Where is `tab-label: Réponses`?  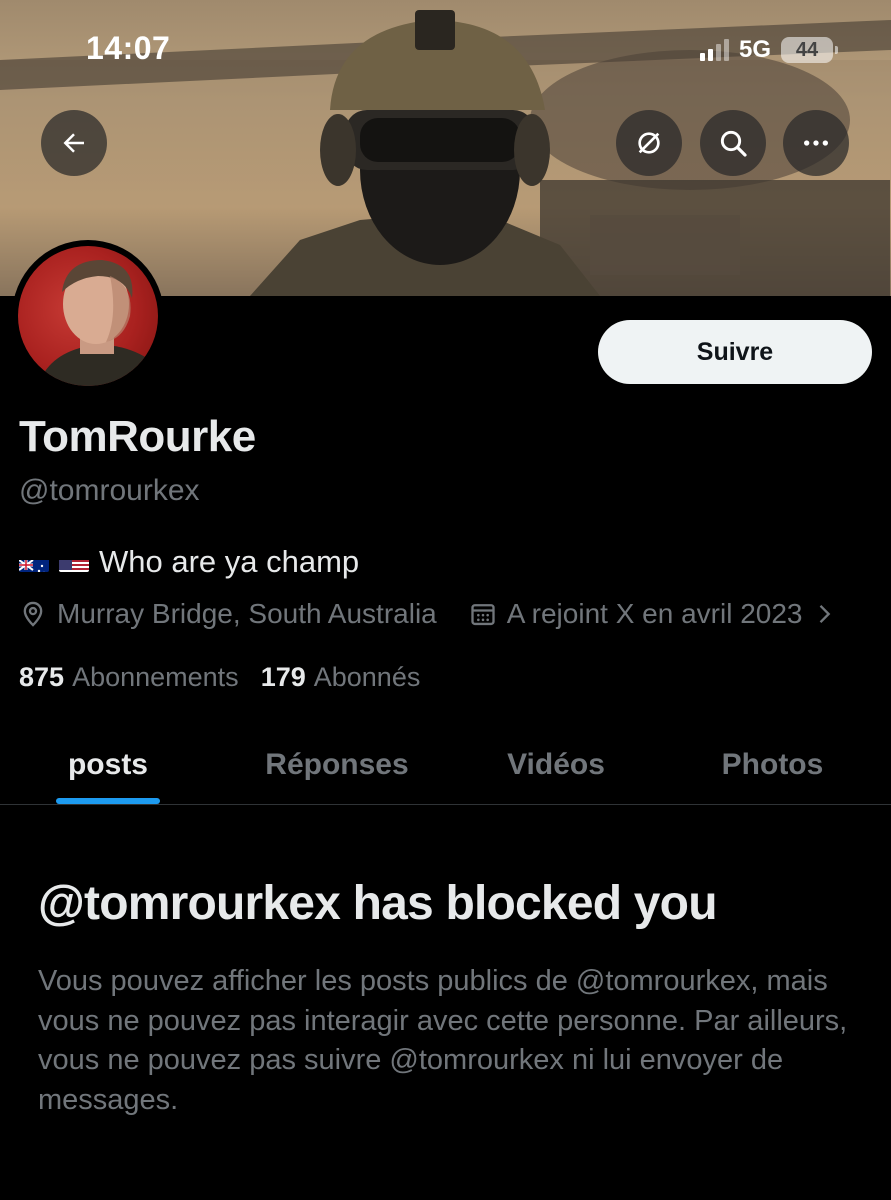 tab-label: Réponses is located at coordinates (337, 764).